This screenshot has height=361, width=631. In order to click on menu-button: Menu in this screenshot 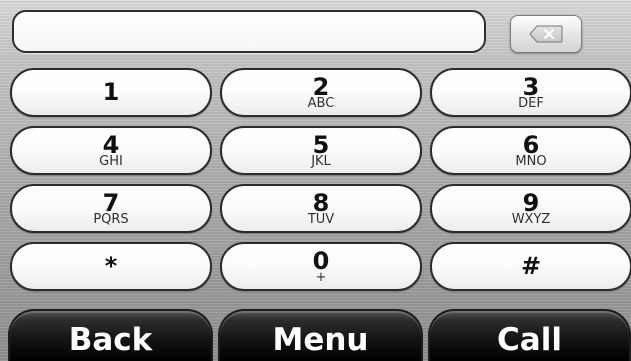, I will do `click(320, 335)`.